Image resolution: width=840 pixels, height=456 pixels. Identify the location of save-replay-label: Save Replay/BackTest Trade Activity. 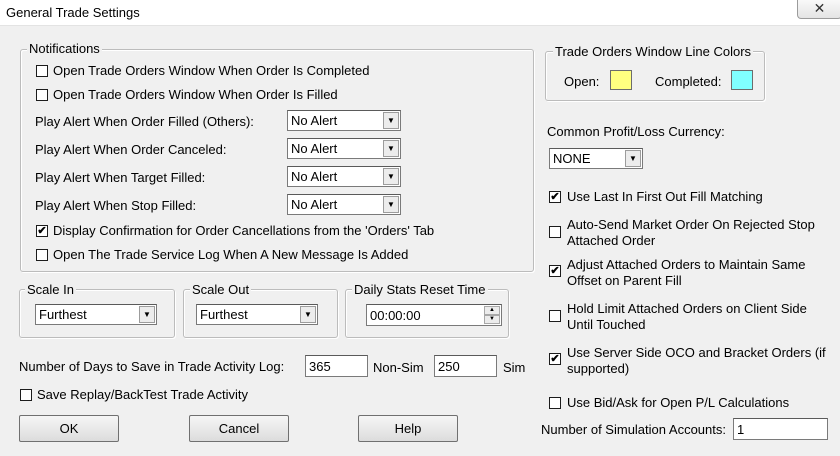
(142, 394).